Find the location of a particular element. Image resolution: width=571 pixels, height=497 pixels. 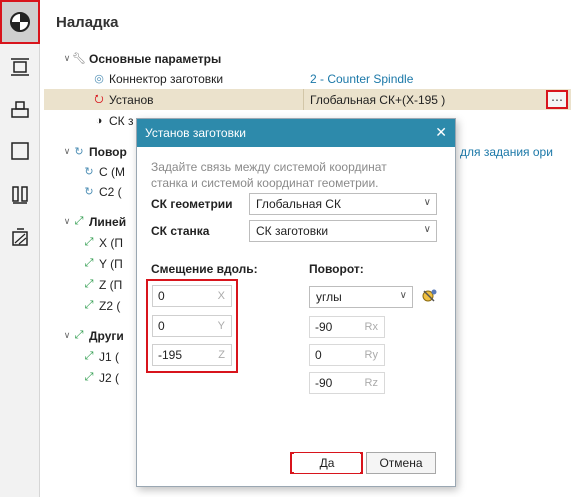

machine-cs-select: СК заготовки ∨ is located at coordinates (343, 231).